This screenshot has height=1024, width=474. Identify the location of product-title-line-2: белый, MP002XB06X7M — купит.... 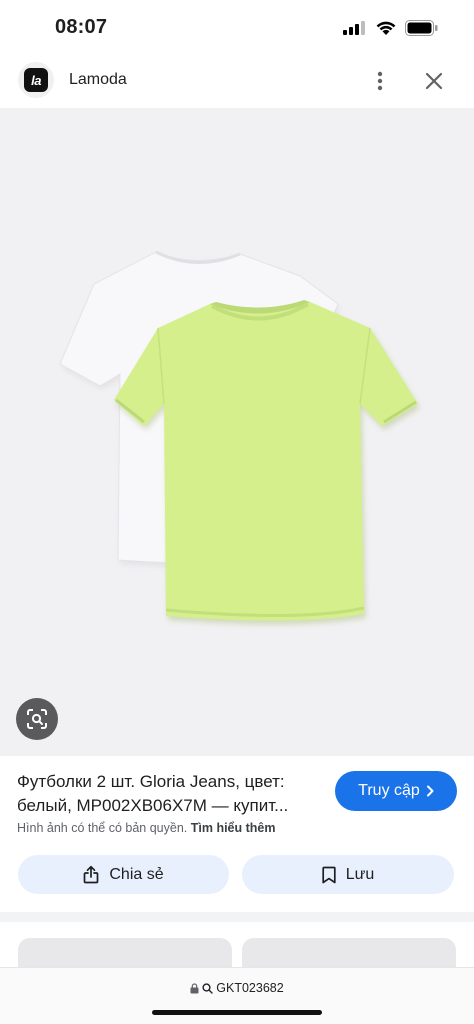
(153, 805).